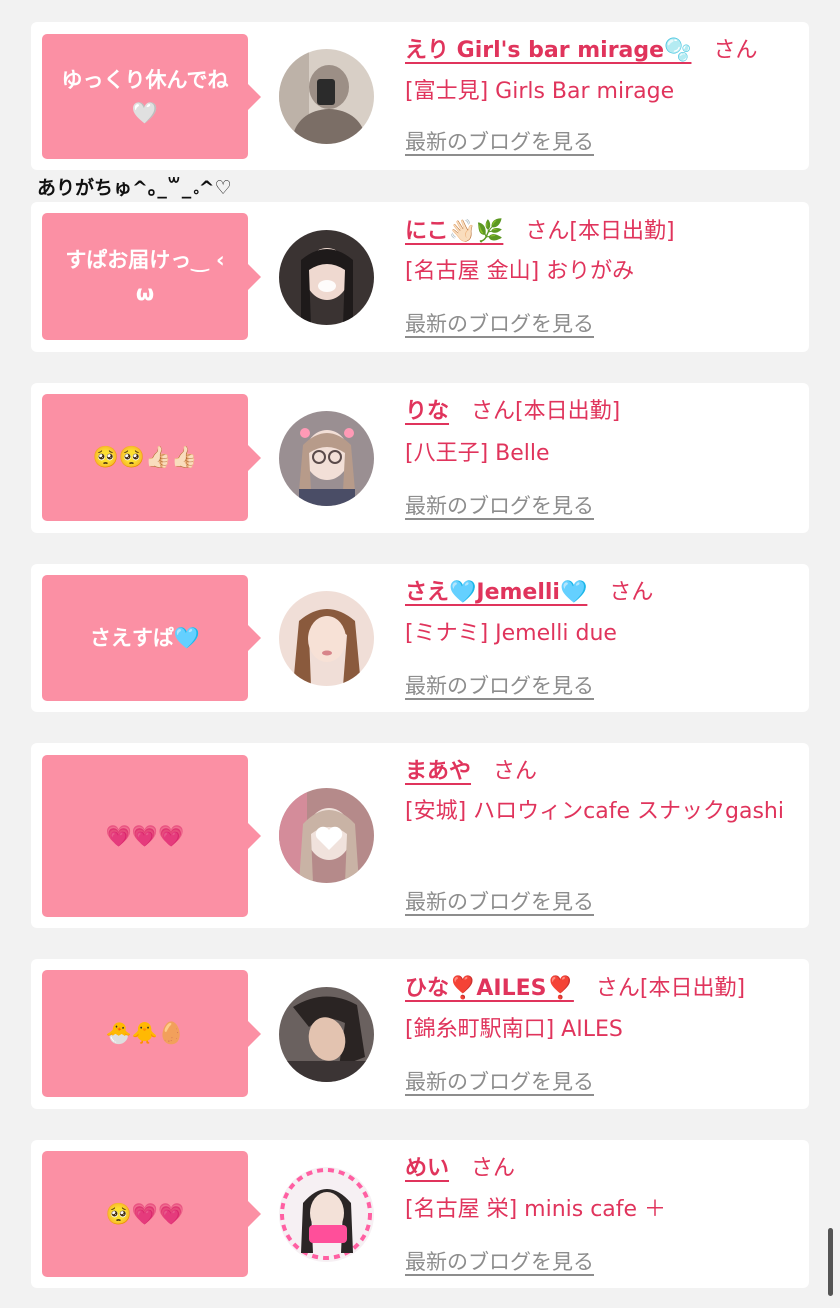  I want to click on post-header: さえ🩵Jemelli🩵 さん, so click(529, 593).